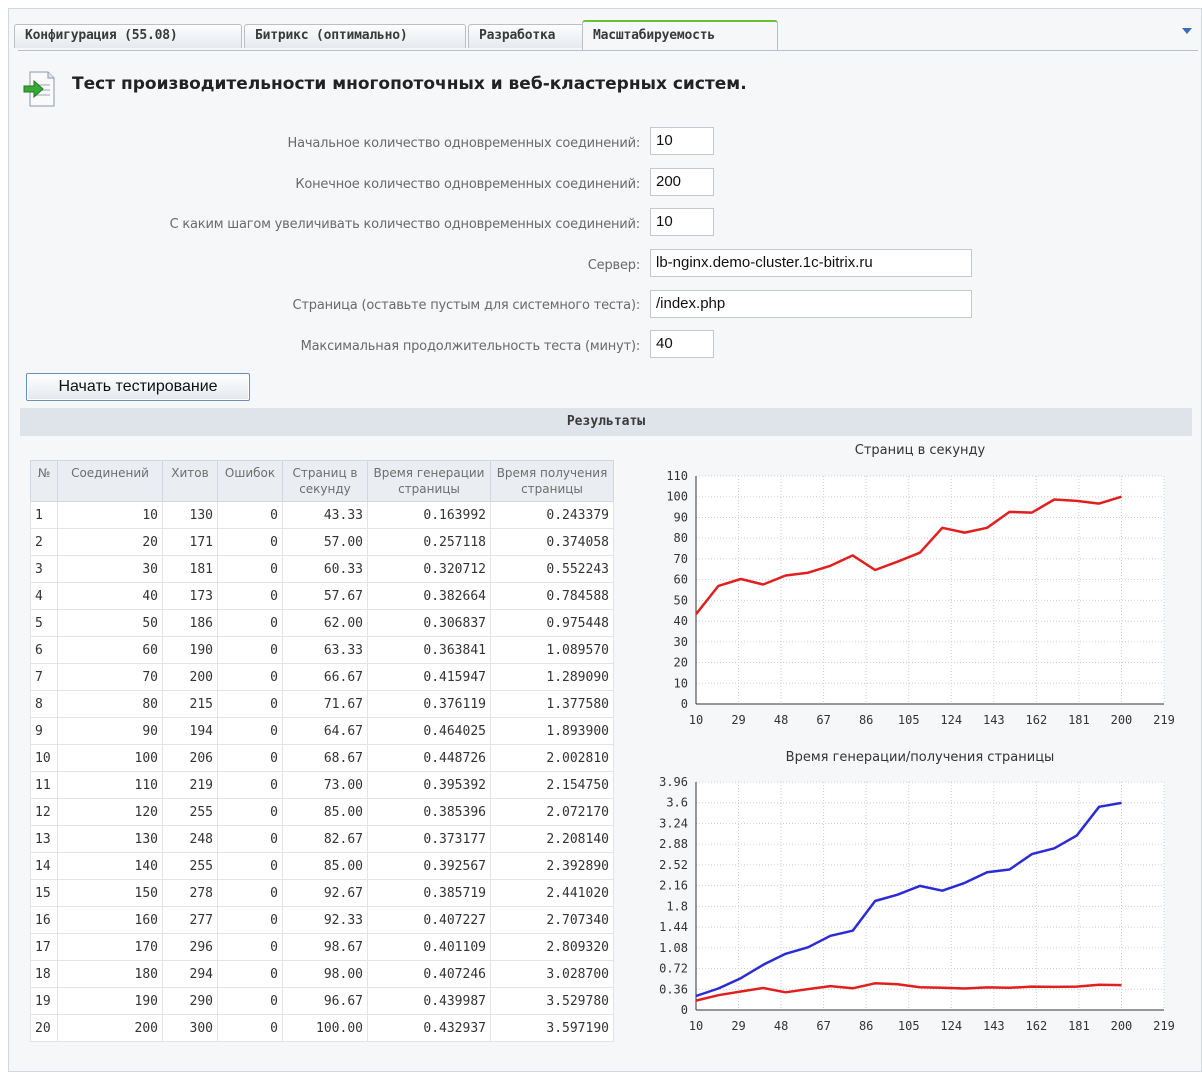 This screenshot has width=1202, height=1075. Describe the element at coordinates (355, 36) in the screenshot. I see `tab-bitrix-optimal: Битрикс (оптимально)` at that location.